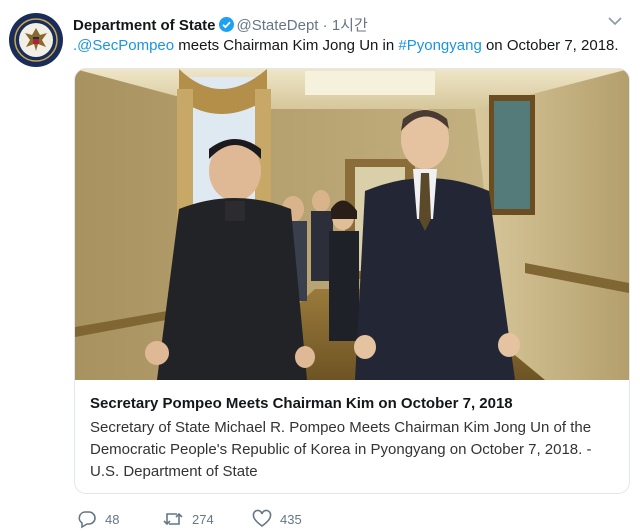 The width and height of the screenshot is (640, 532). I want to click on mention-link: .@SecPompeo, so click(123, 45).